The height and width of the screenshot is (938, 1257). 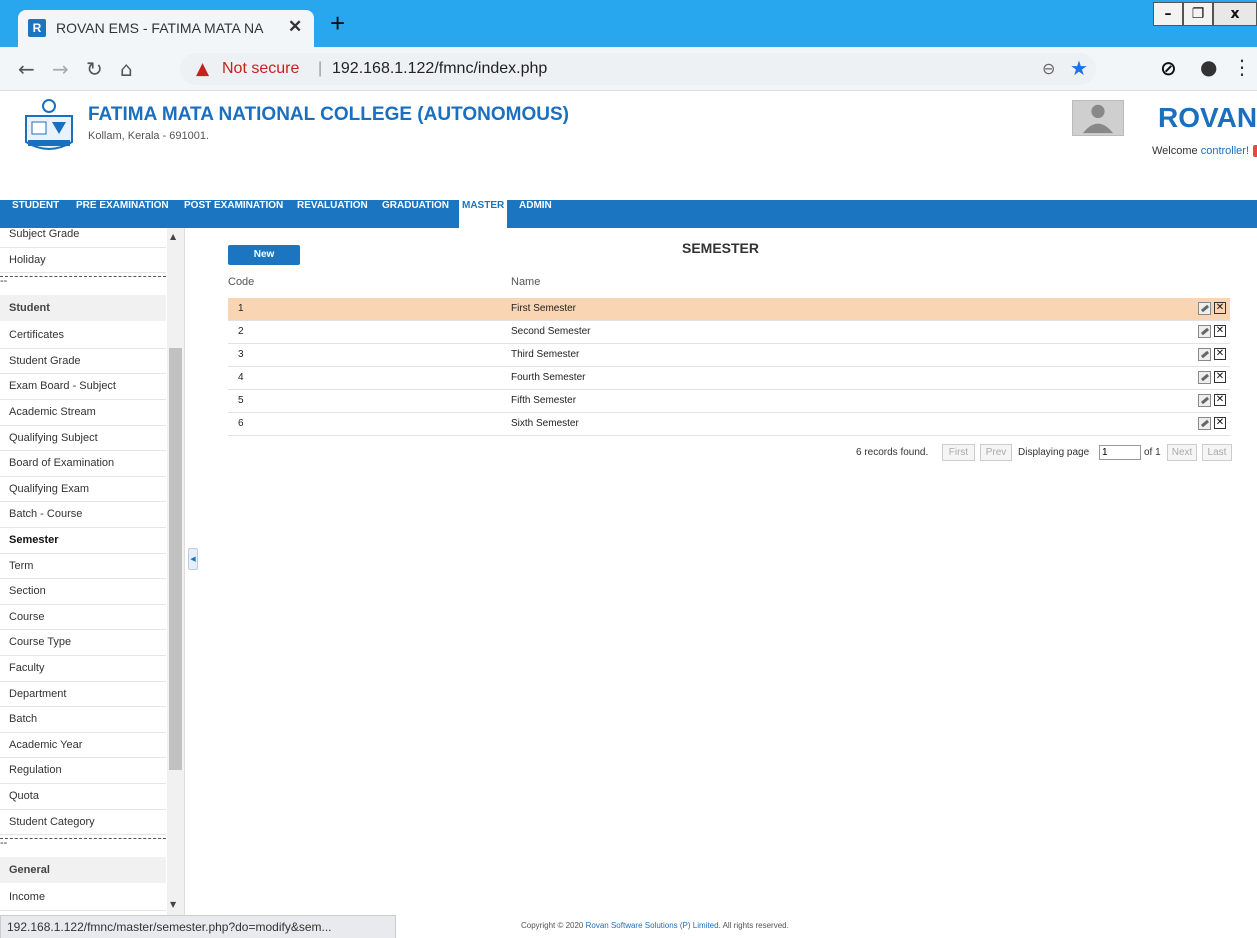 What do you see at coordinates (958, 452) in the screenshot?
I see `pager-first-button: First` at bounding box center [958, 452].